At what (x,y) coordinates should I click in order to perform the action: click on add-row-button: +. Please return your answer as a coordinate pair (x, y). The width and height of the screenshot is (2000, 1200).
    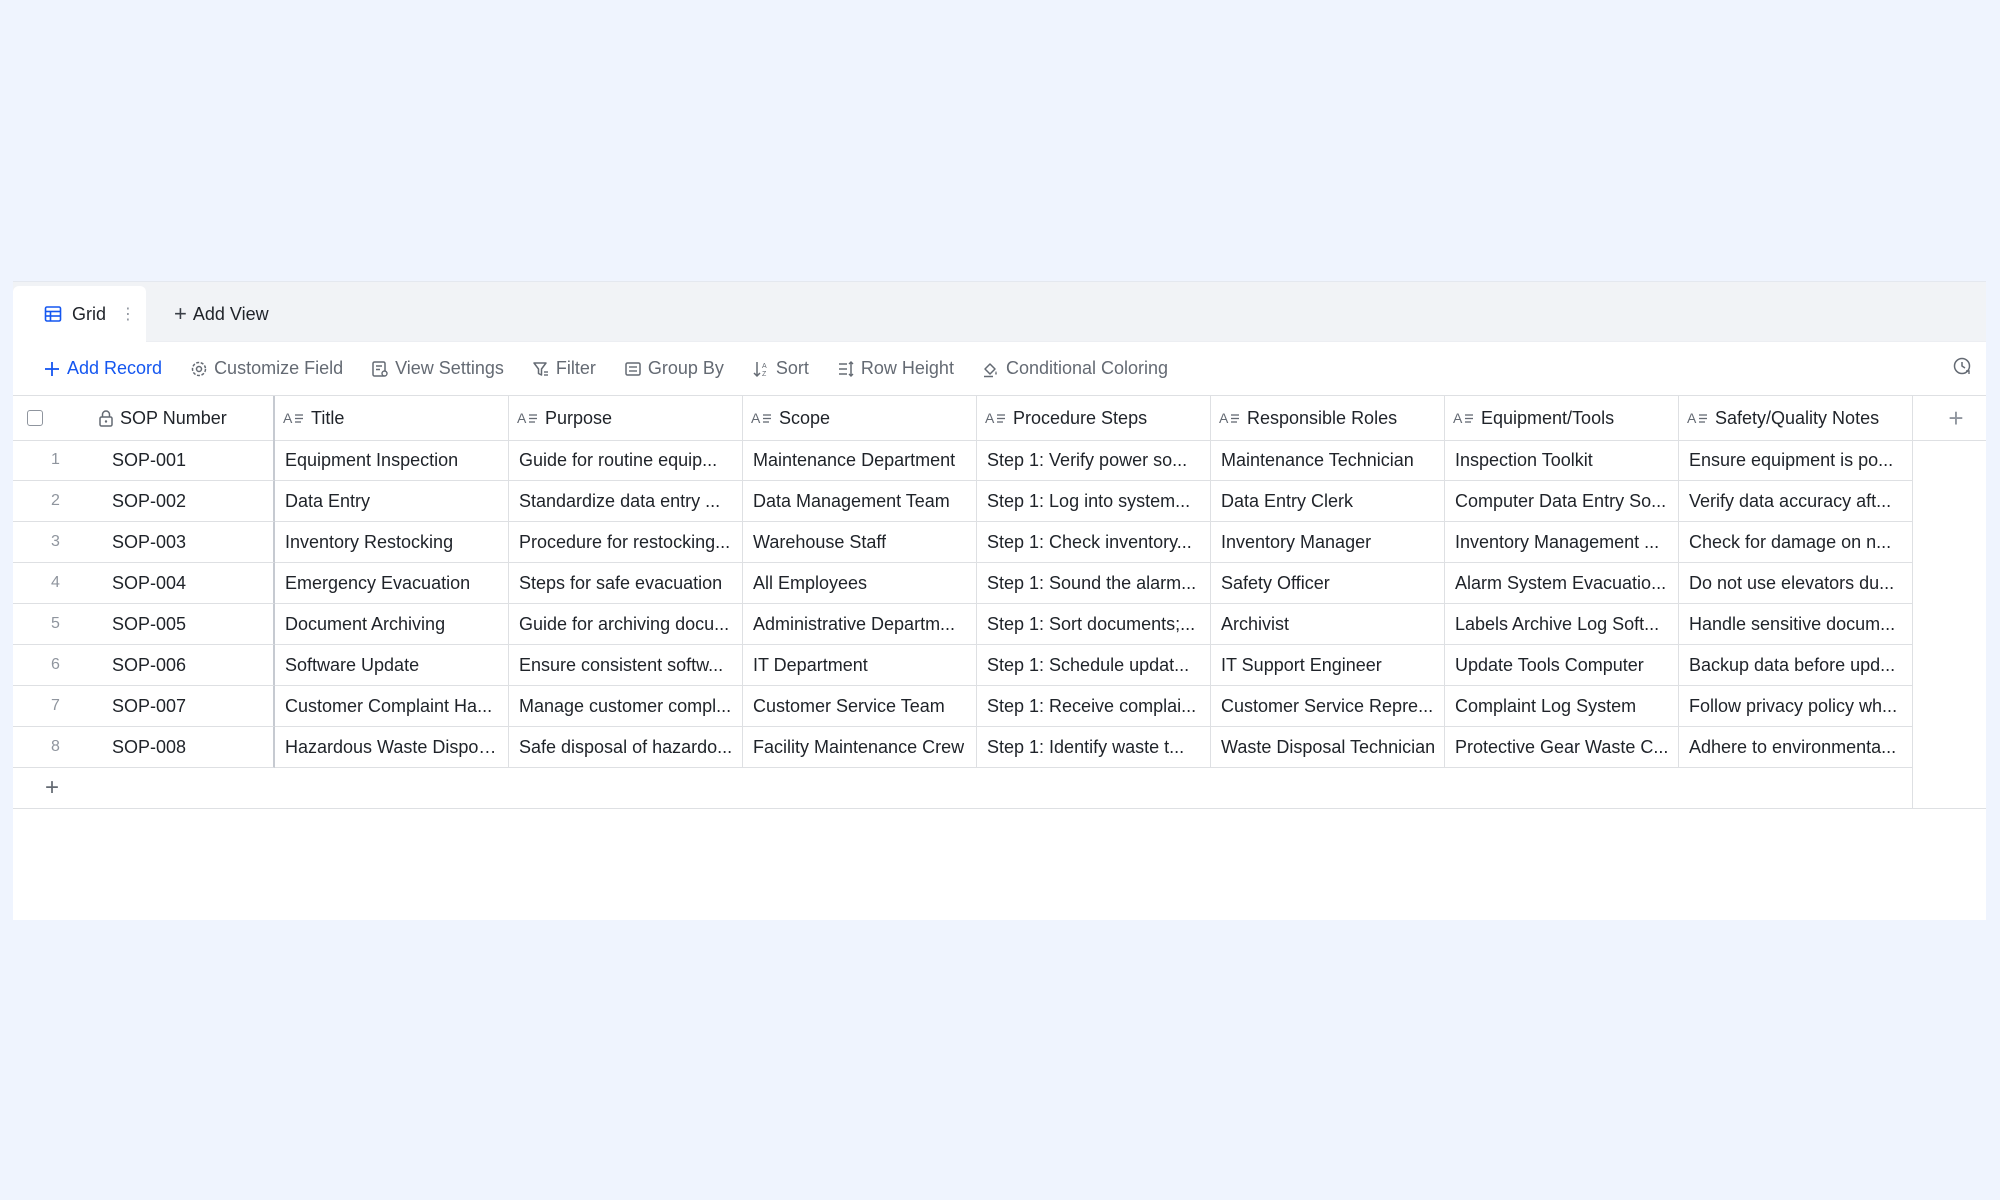
    Looking at the image, I should click on (963, 788).